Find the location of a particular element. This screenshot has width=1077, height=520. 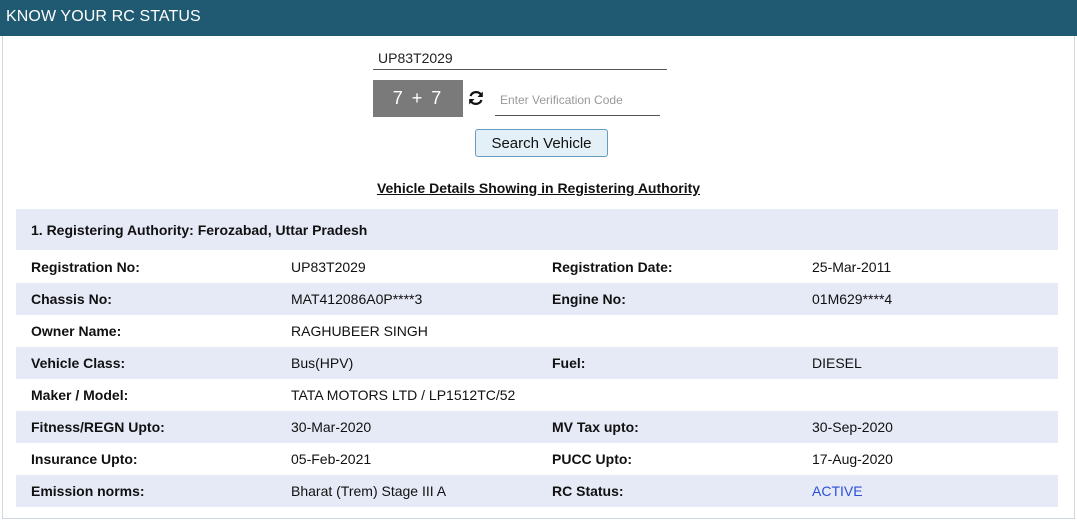

row-label: Registration No: is located at coordinates (85, 267).